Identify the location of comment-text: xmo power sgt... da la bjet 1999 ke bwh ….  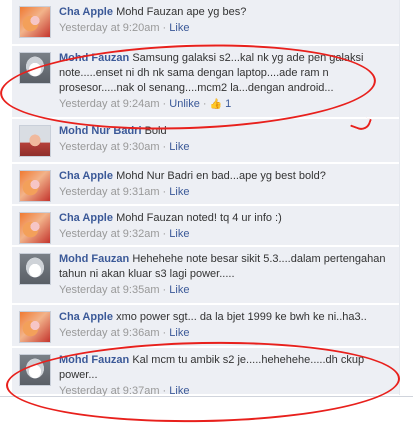
(241, 317).